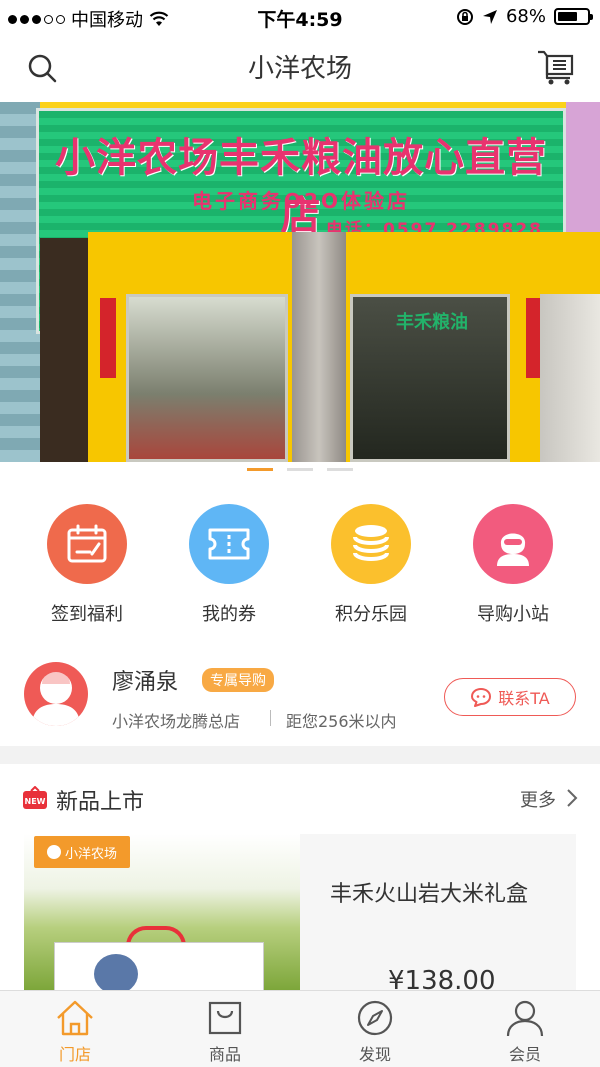 This screenshot has width=600, height=1067. What do you see at coordinates (371, 614) in the screenshot?
I see `quick-action-label: 积分乐园` at bounding box center [371, 614].